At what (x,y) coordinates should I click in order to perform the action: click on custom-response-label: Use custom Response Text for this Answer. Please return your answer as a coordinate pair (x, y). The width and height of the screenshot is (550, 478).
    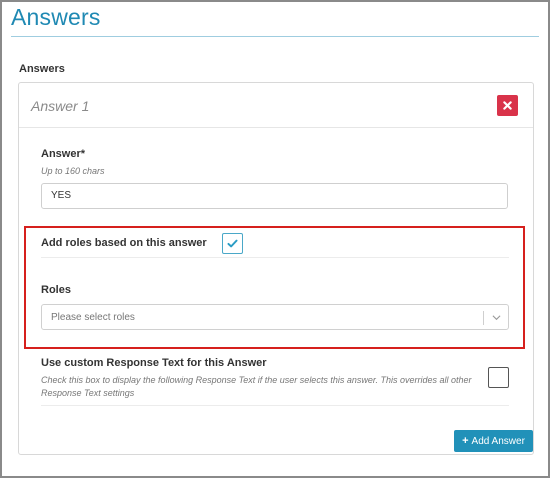
    Looking at the image, I should click on (154, 363).